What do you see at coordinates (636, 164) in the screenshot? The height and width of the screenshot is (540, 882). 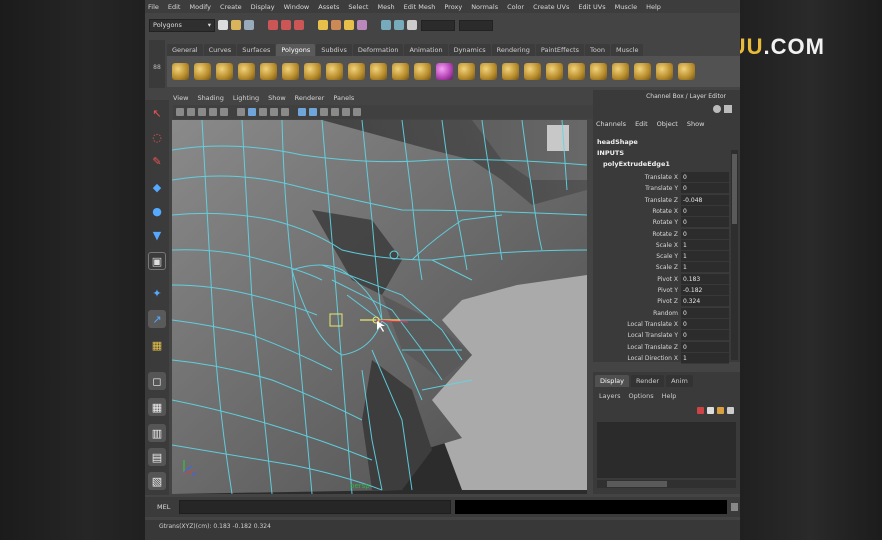 I see `input-node-name: polyExtrudeEdge1` at bounding box center [636, 164].